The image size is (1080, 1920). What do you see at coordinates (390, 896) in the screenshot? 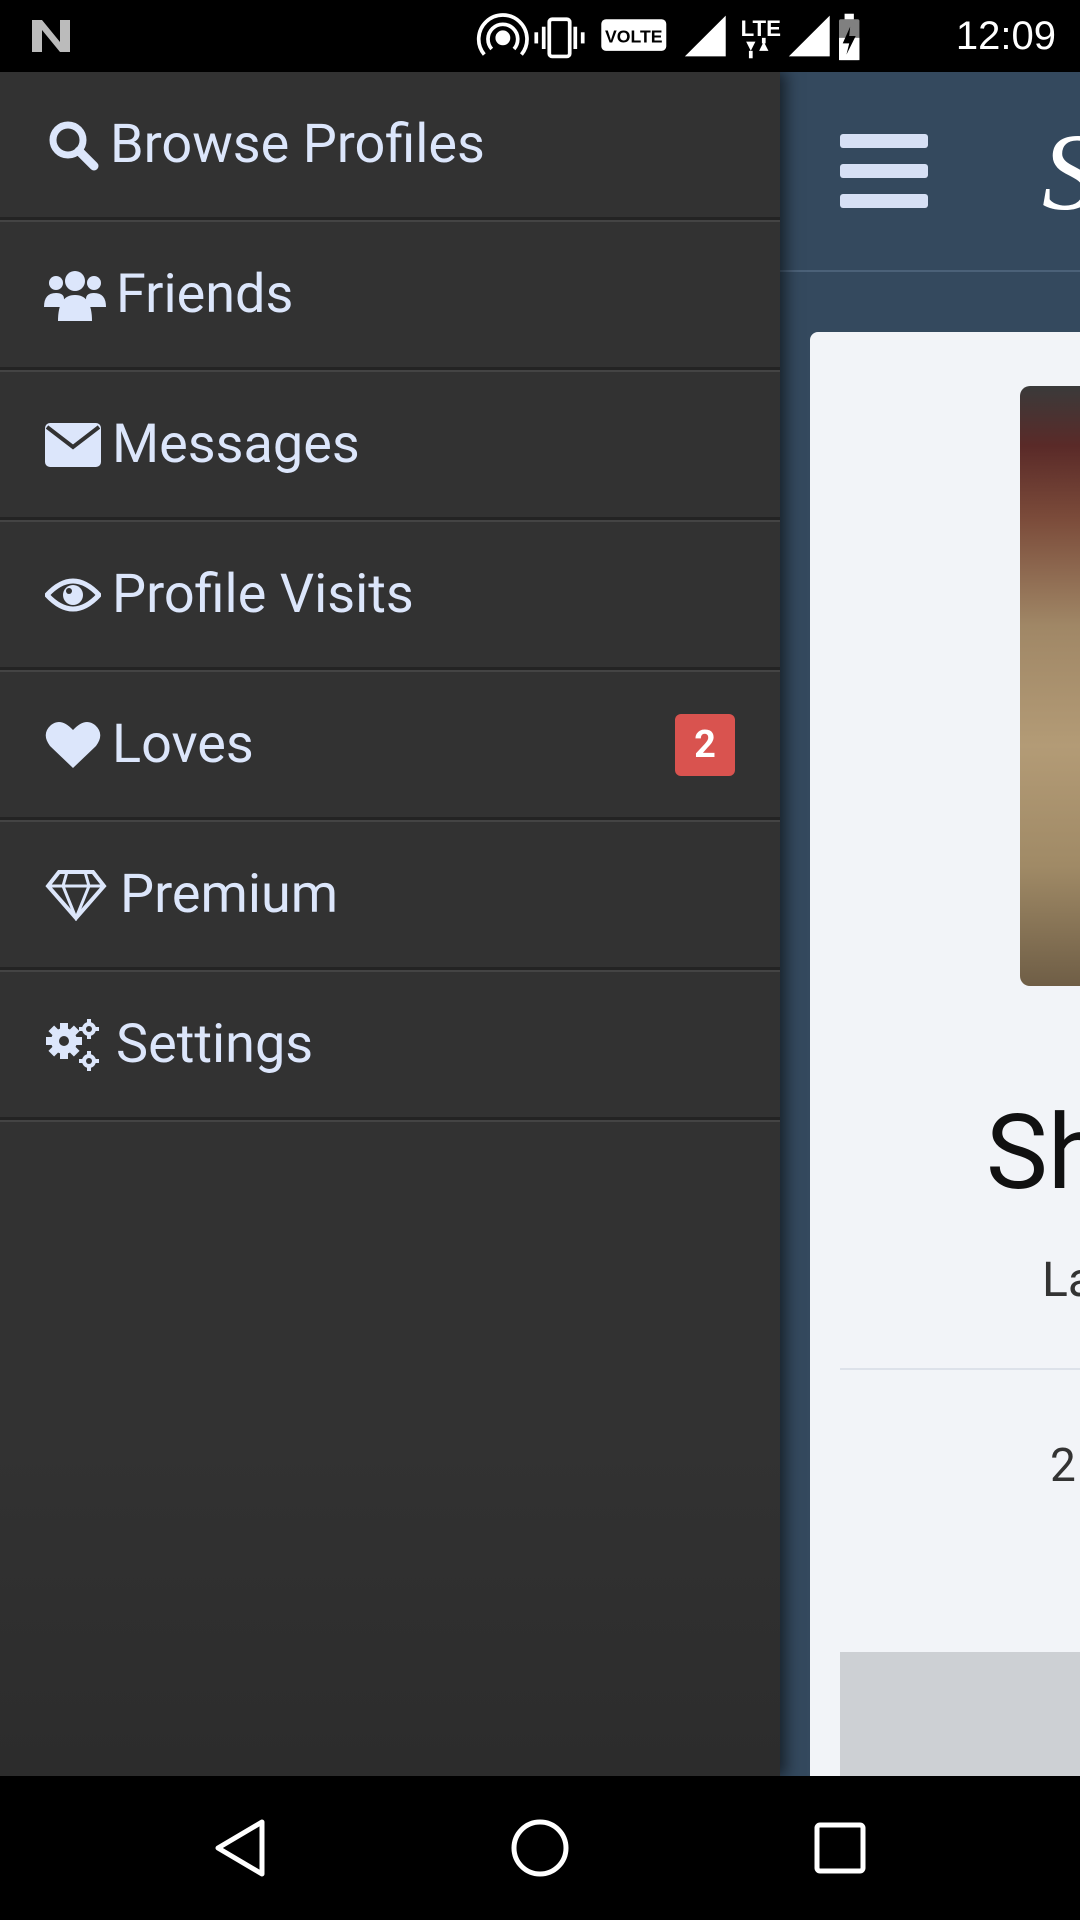
I see `drawer-item-premium: Premium` at bounding box center [390, 896].